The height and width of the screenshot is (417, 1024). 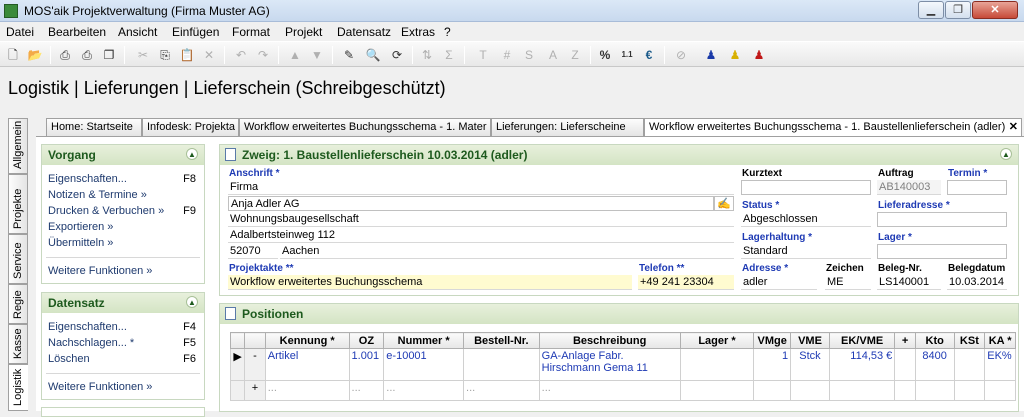 I want to click on datensatz-more-link: Weitere Funktionen », so click(x=100, y=387).